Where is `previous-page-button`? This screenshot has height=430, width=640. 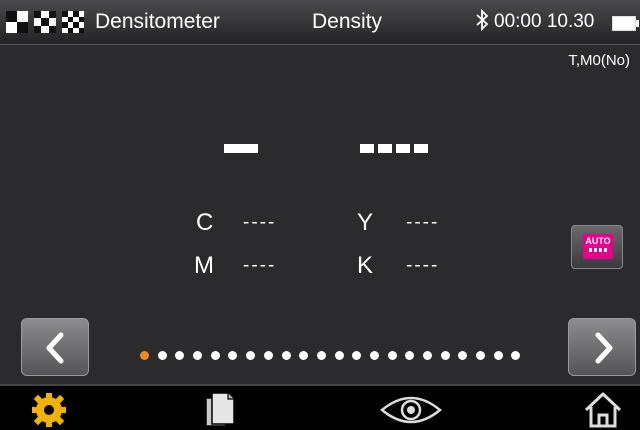
previous-page-button is located at coordinates (55, 347).